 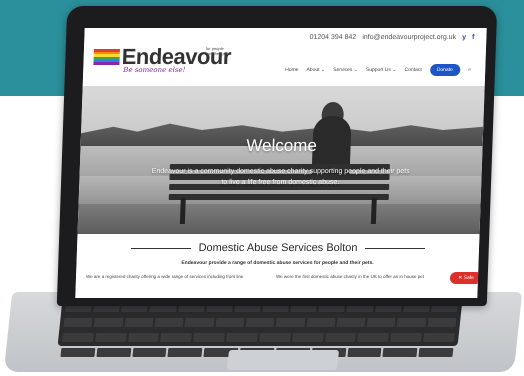 What do you see at coordinates (381, 70) in the screenshot?
I see `nav-support-us: Support Us ⌄` at bounding box center [381, 70].